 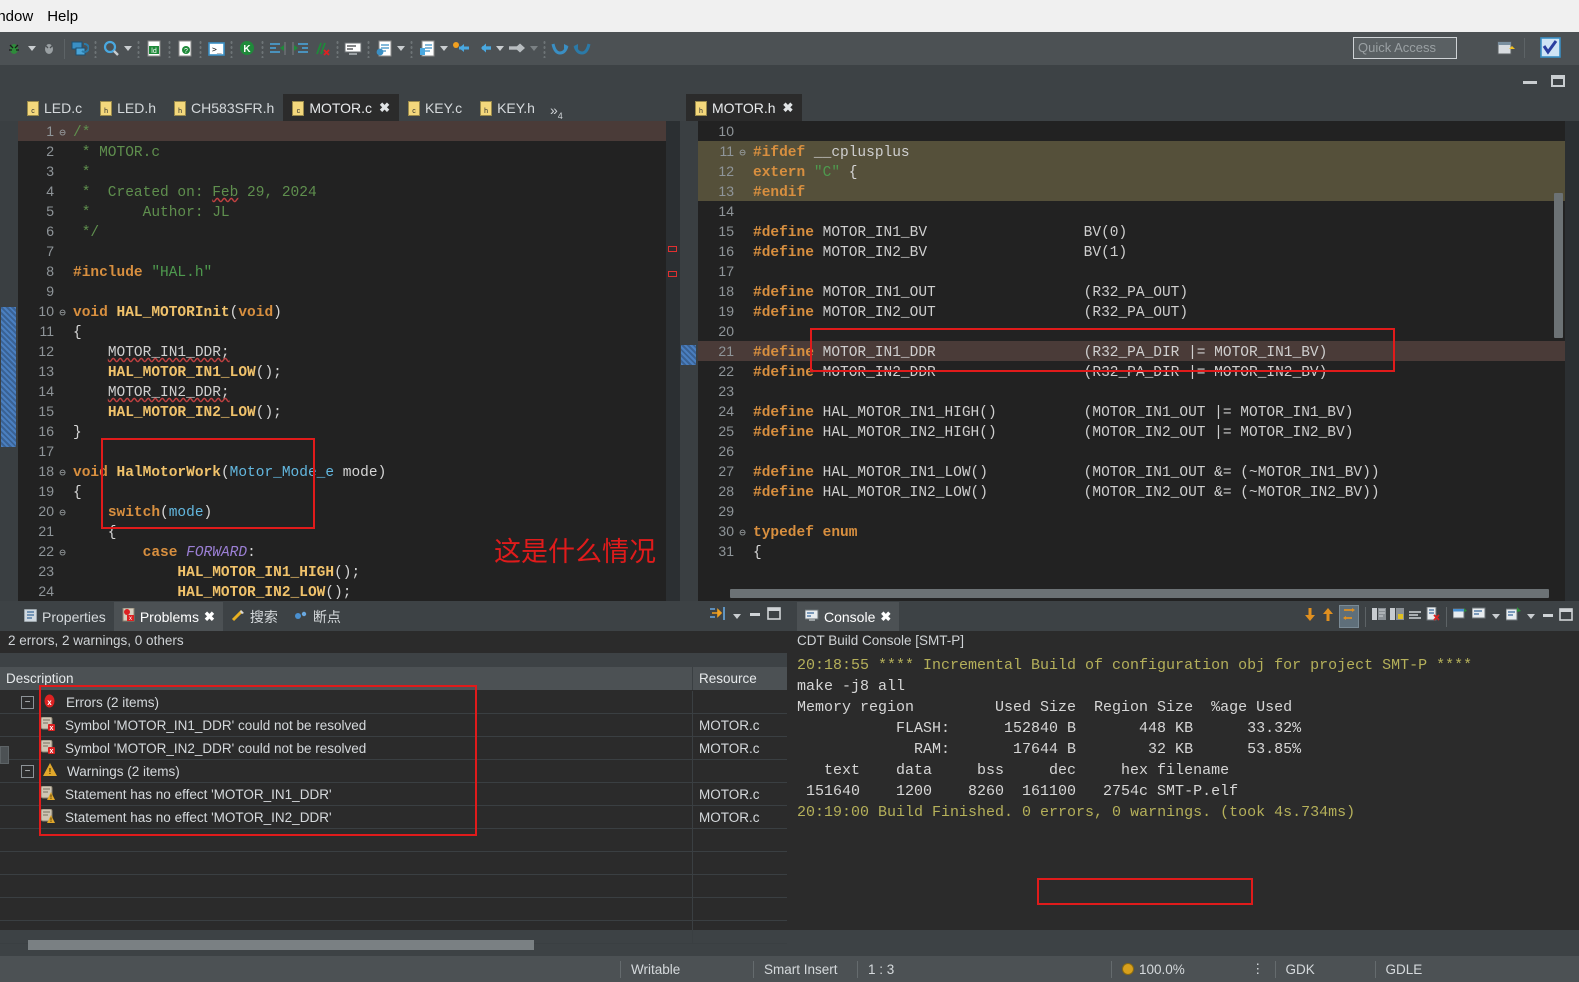 What do you see at coordinates (1138, 451) in the screenshot?
I see `code-line: 26` at bounding box center [1138, 451].